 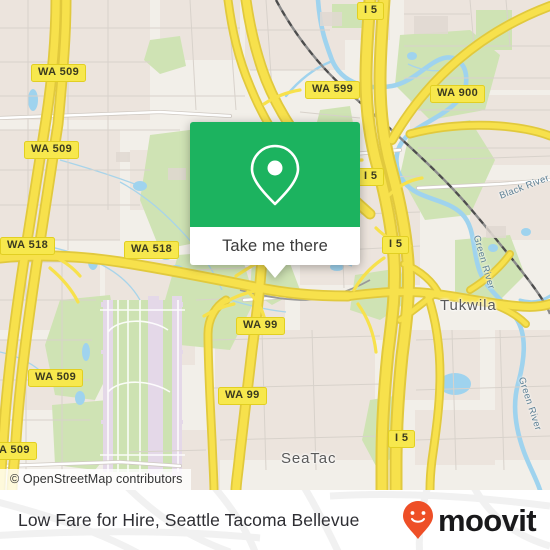 I want to click on moovit-wordmark: moovit, so click(x=487, y=520).